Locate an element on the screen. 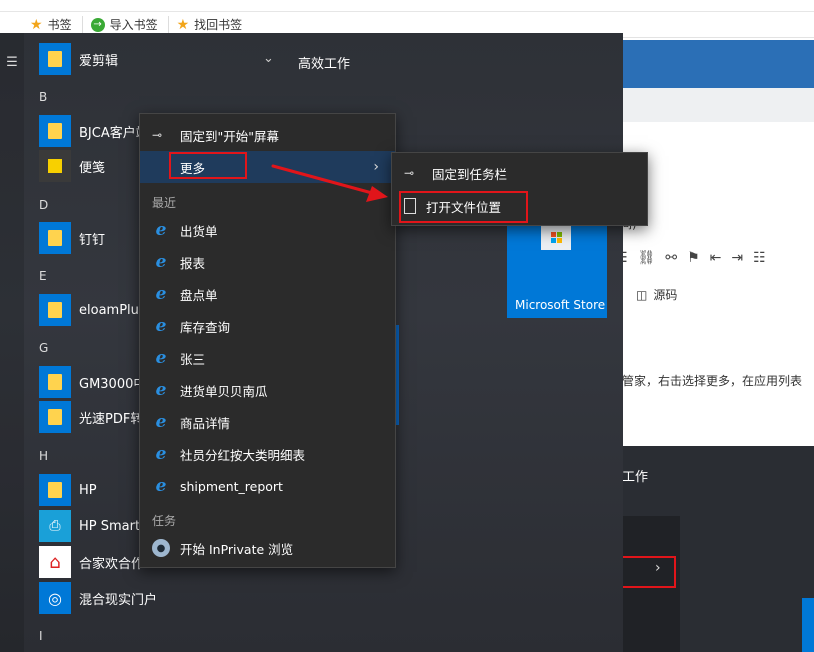 The image size is (814, 652). house-icon: ⌂ is located at coordinates (55, 562).